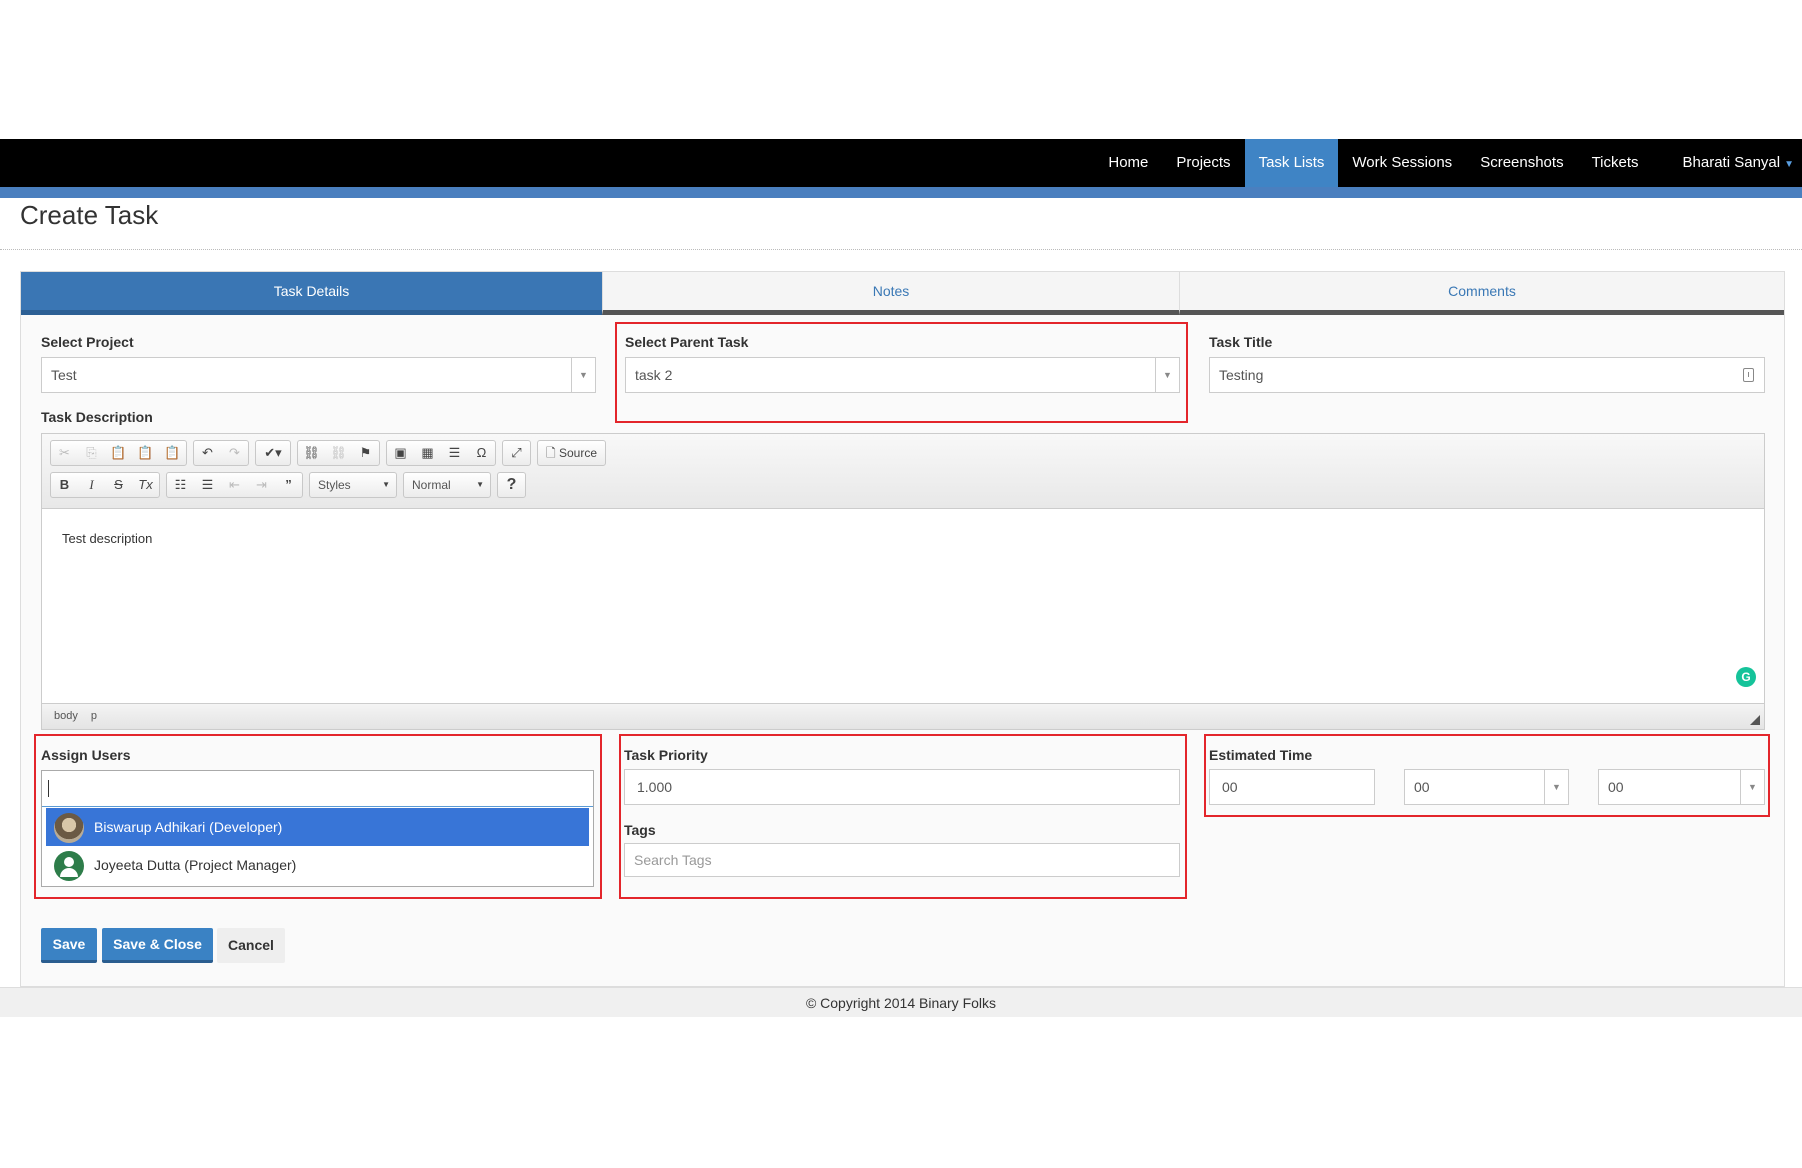 The width and height of the screenshot is (1802, 1168). Describe the element at coordinates (64, 453) in the screenshot. I see `cut-icon: ✂` at that location.